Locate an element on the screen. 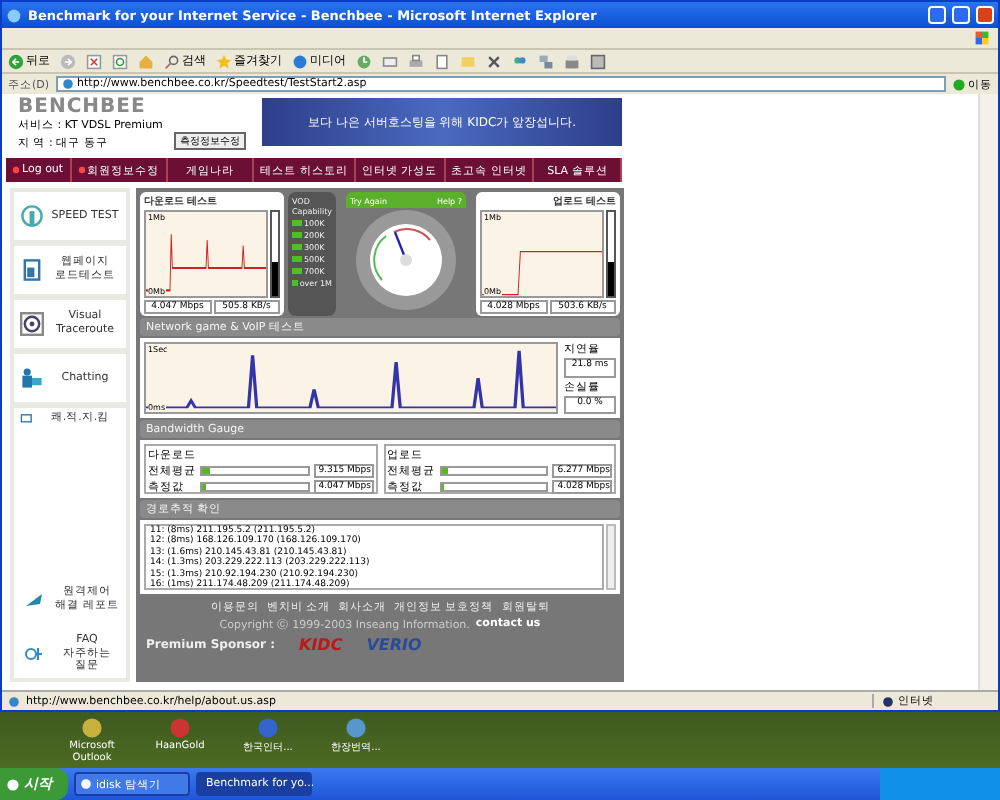  envelope-icon is located at coordinates (390, 61).